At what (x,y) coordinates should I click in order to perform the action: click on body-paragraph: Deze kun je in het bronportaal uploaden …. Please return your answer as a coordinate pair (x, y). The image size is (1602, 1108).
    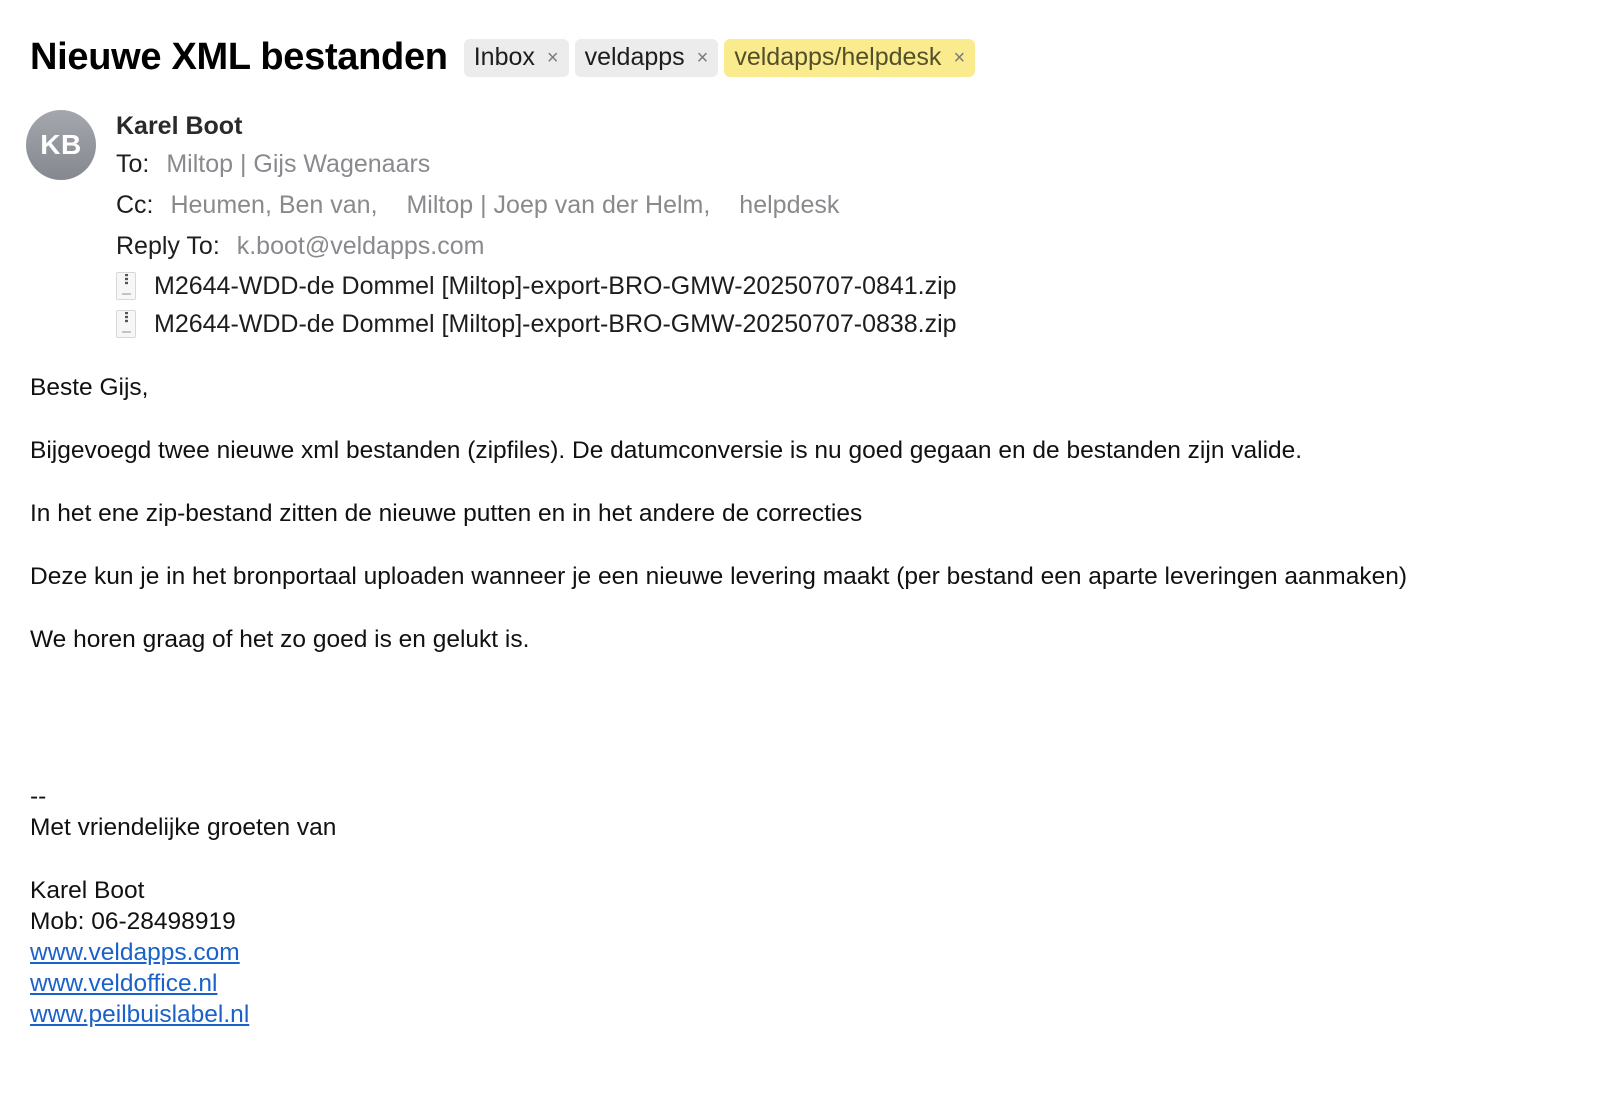
    Looking at the image, I should click on (718, 576).